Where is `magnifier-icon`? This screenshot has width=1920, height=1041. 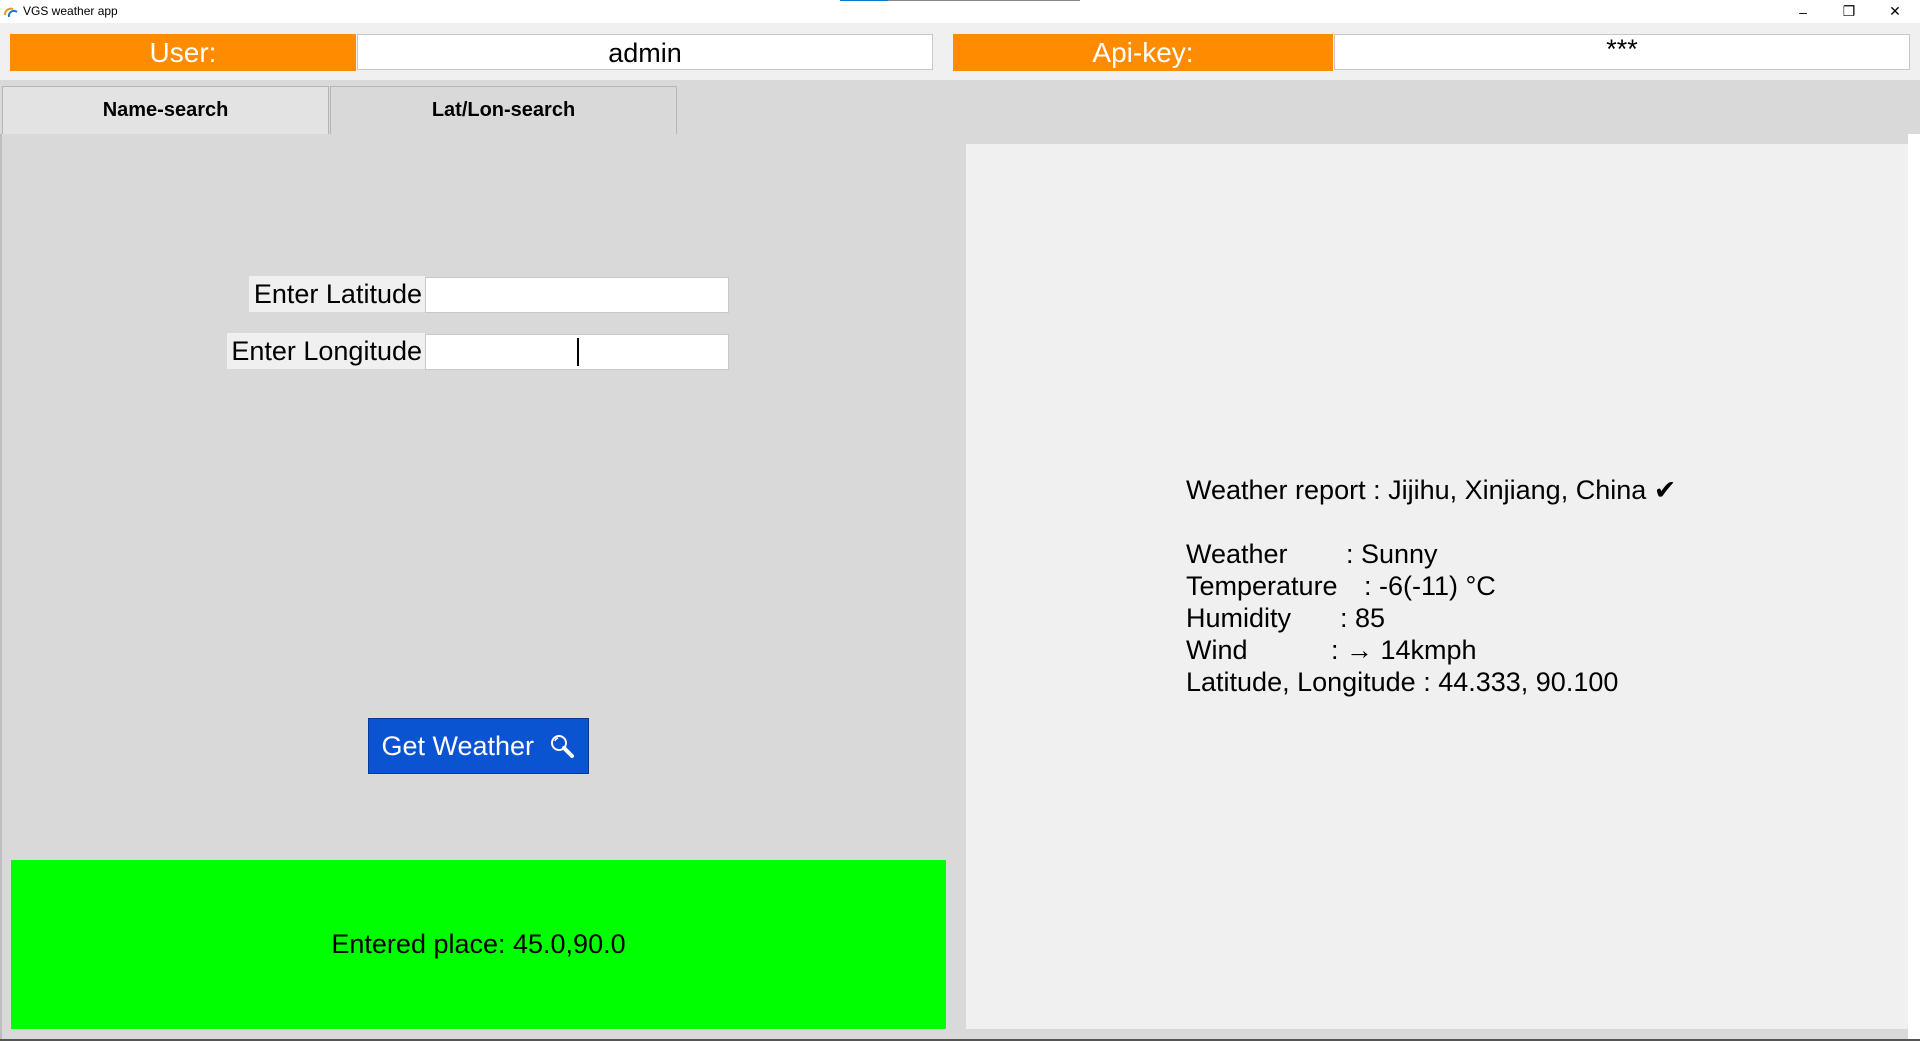 magnifier-icon is located at coordinates (559, 746).